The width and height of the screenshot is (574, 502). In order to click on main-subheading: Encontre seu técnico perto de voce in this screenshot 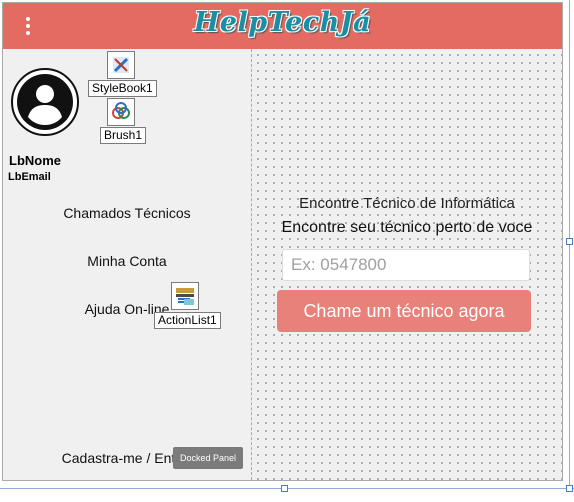, I will do `click(407, 227)`.